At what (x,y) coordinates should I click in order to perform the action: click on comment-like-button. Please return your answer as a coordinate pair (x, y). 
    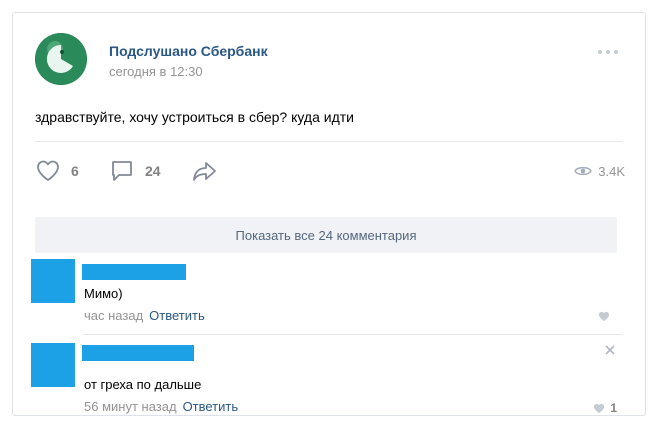
    Looking at the image, I should click on (606, 316).